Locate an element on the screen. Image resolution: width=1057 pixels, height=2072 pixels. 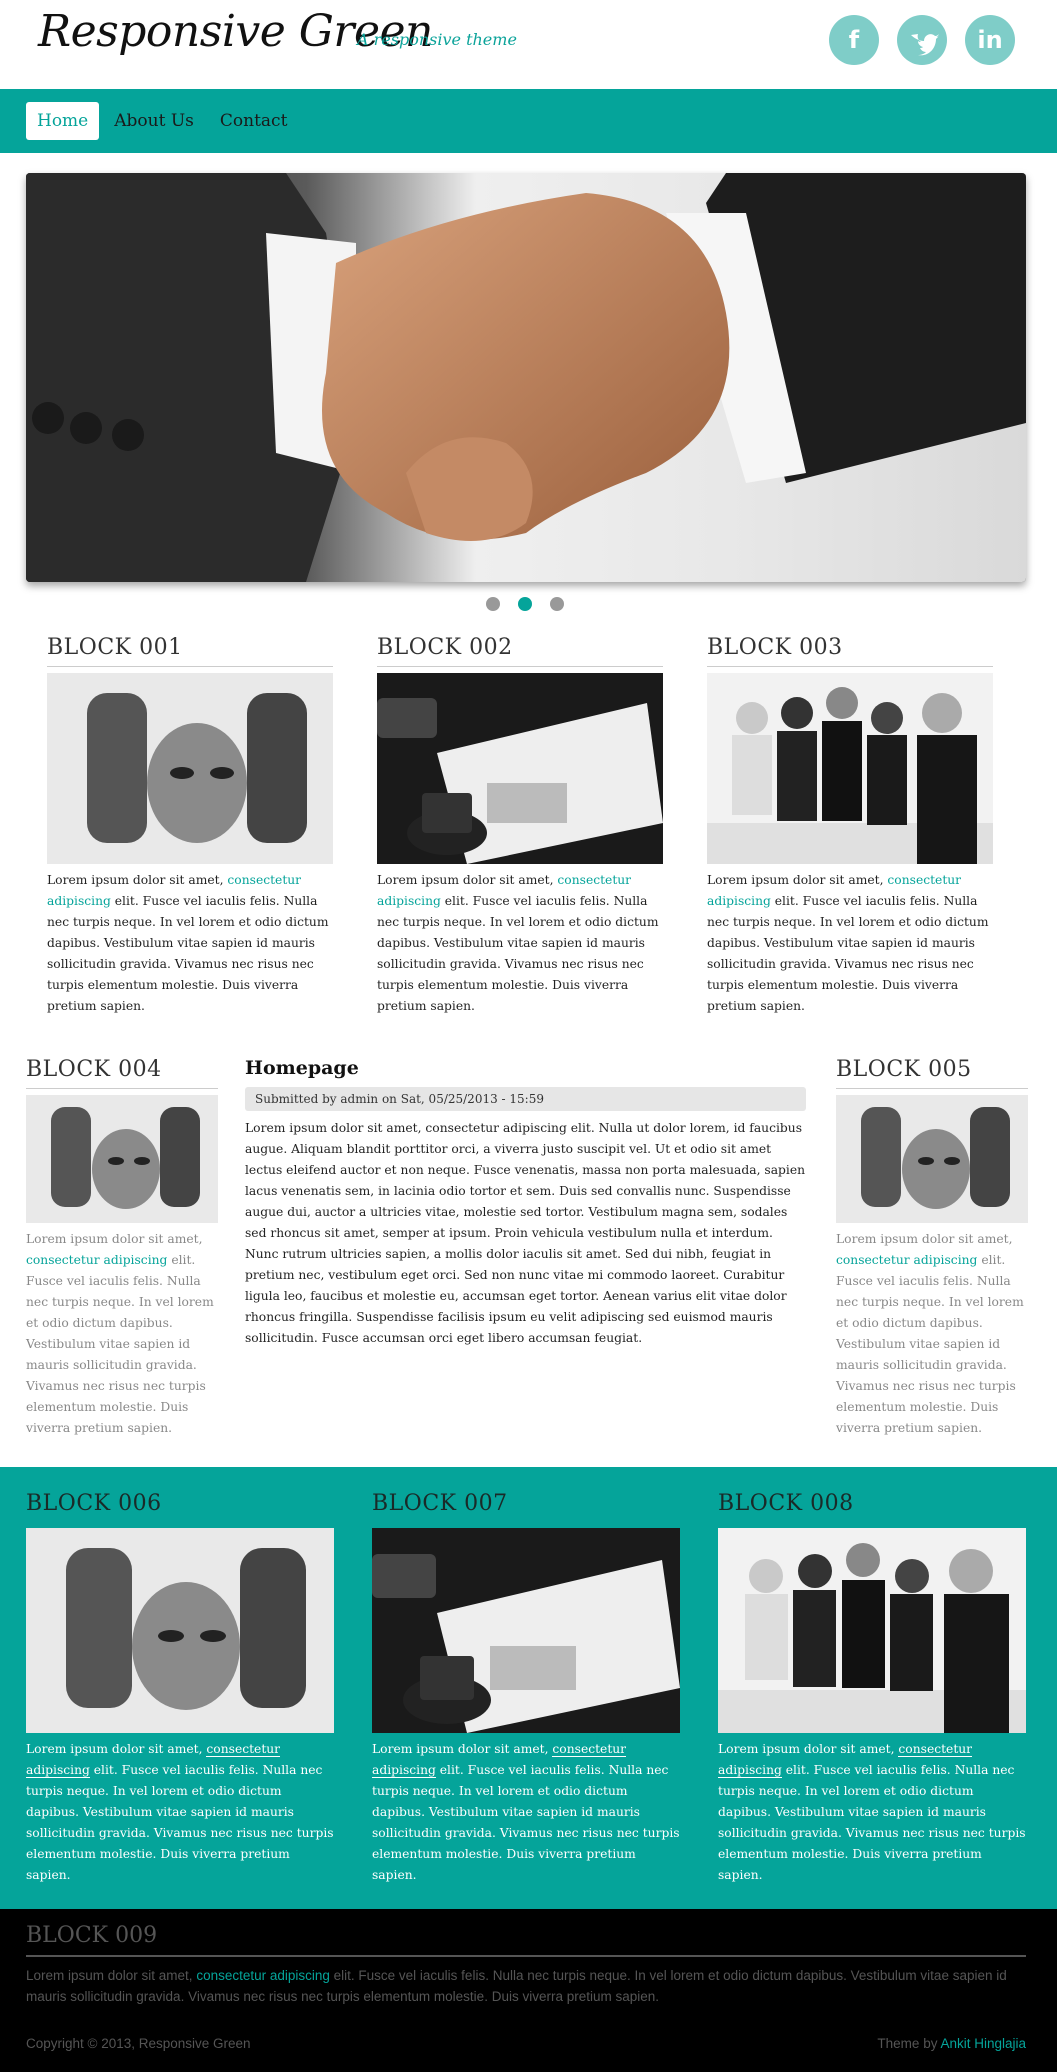
site-slogan: A responsive theme is located at coordinates (437, 39).